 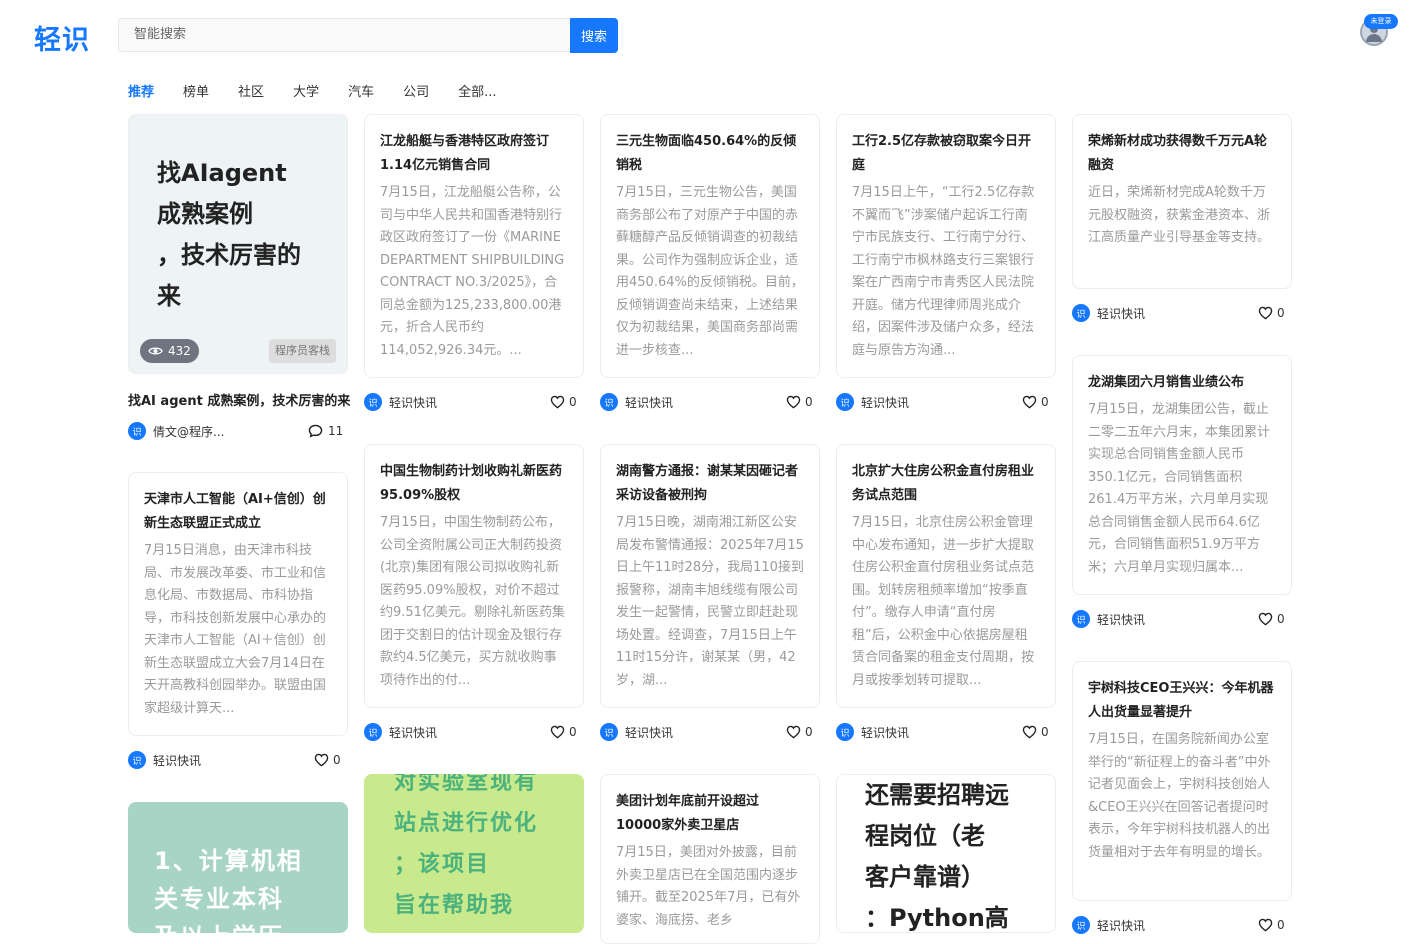 I want to click on image-post-card: 1、计算机相 关专业本科 及以上学历, so click(x=238, y=867).